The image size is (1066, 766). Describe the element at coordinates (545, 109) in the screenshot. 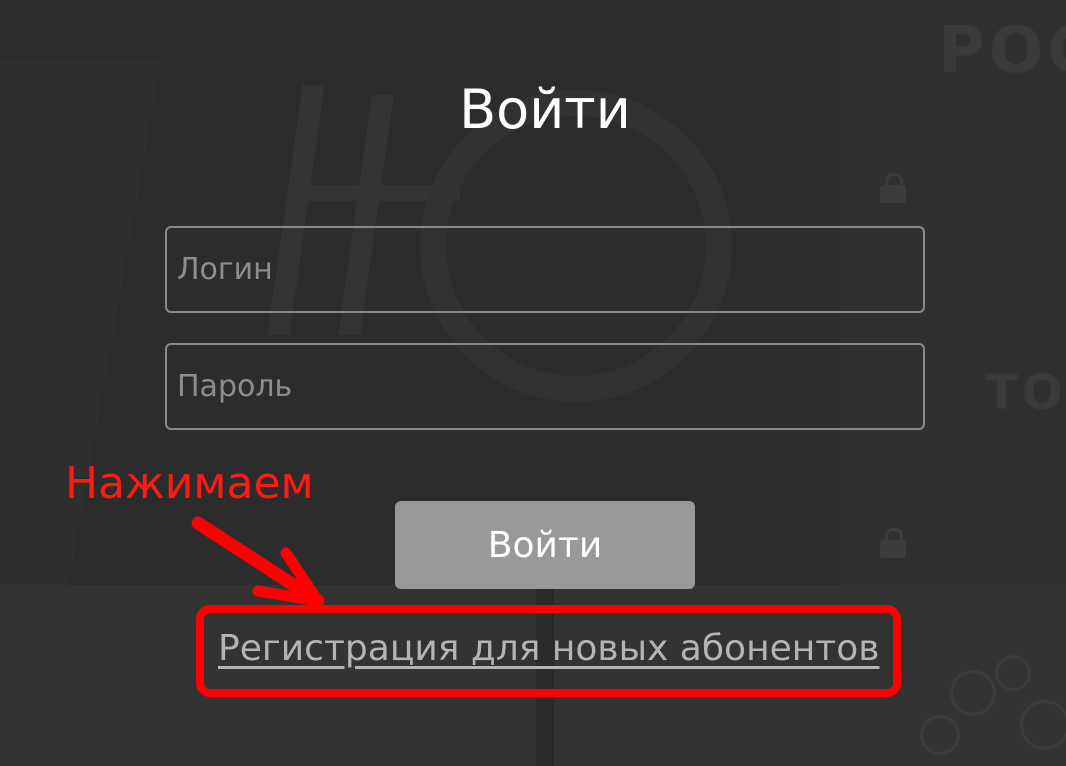

I see `page-title: Войти` at that location.